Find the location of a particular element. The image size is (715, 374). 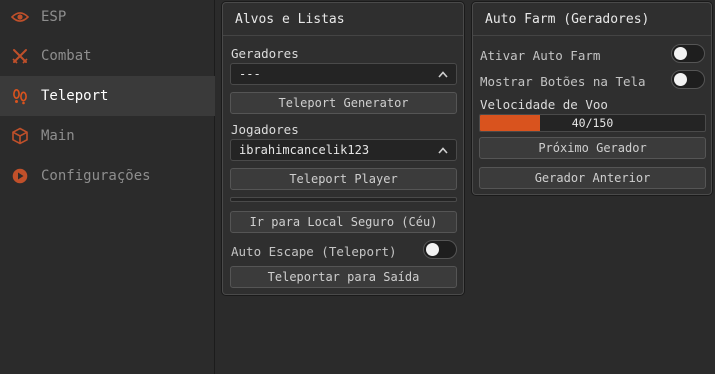

prev-generator-button: Gerador Anterior is located at coordinates (592, 178).